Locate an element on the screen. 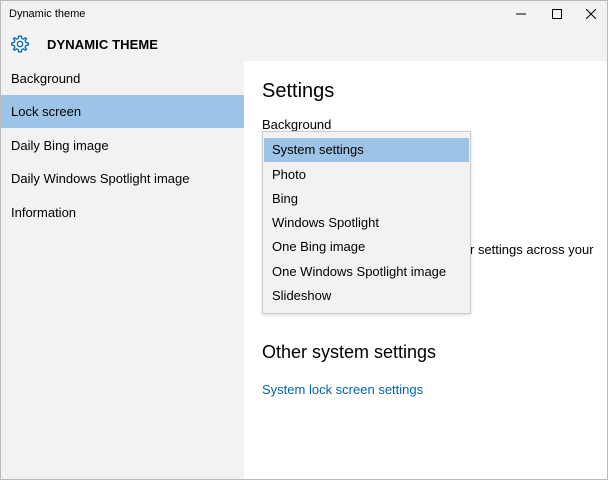 This screenshot has width=608, height=480. dropdown-option-slideshow: Slideshow is located at coordinates (366, 296).